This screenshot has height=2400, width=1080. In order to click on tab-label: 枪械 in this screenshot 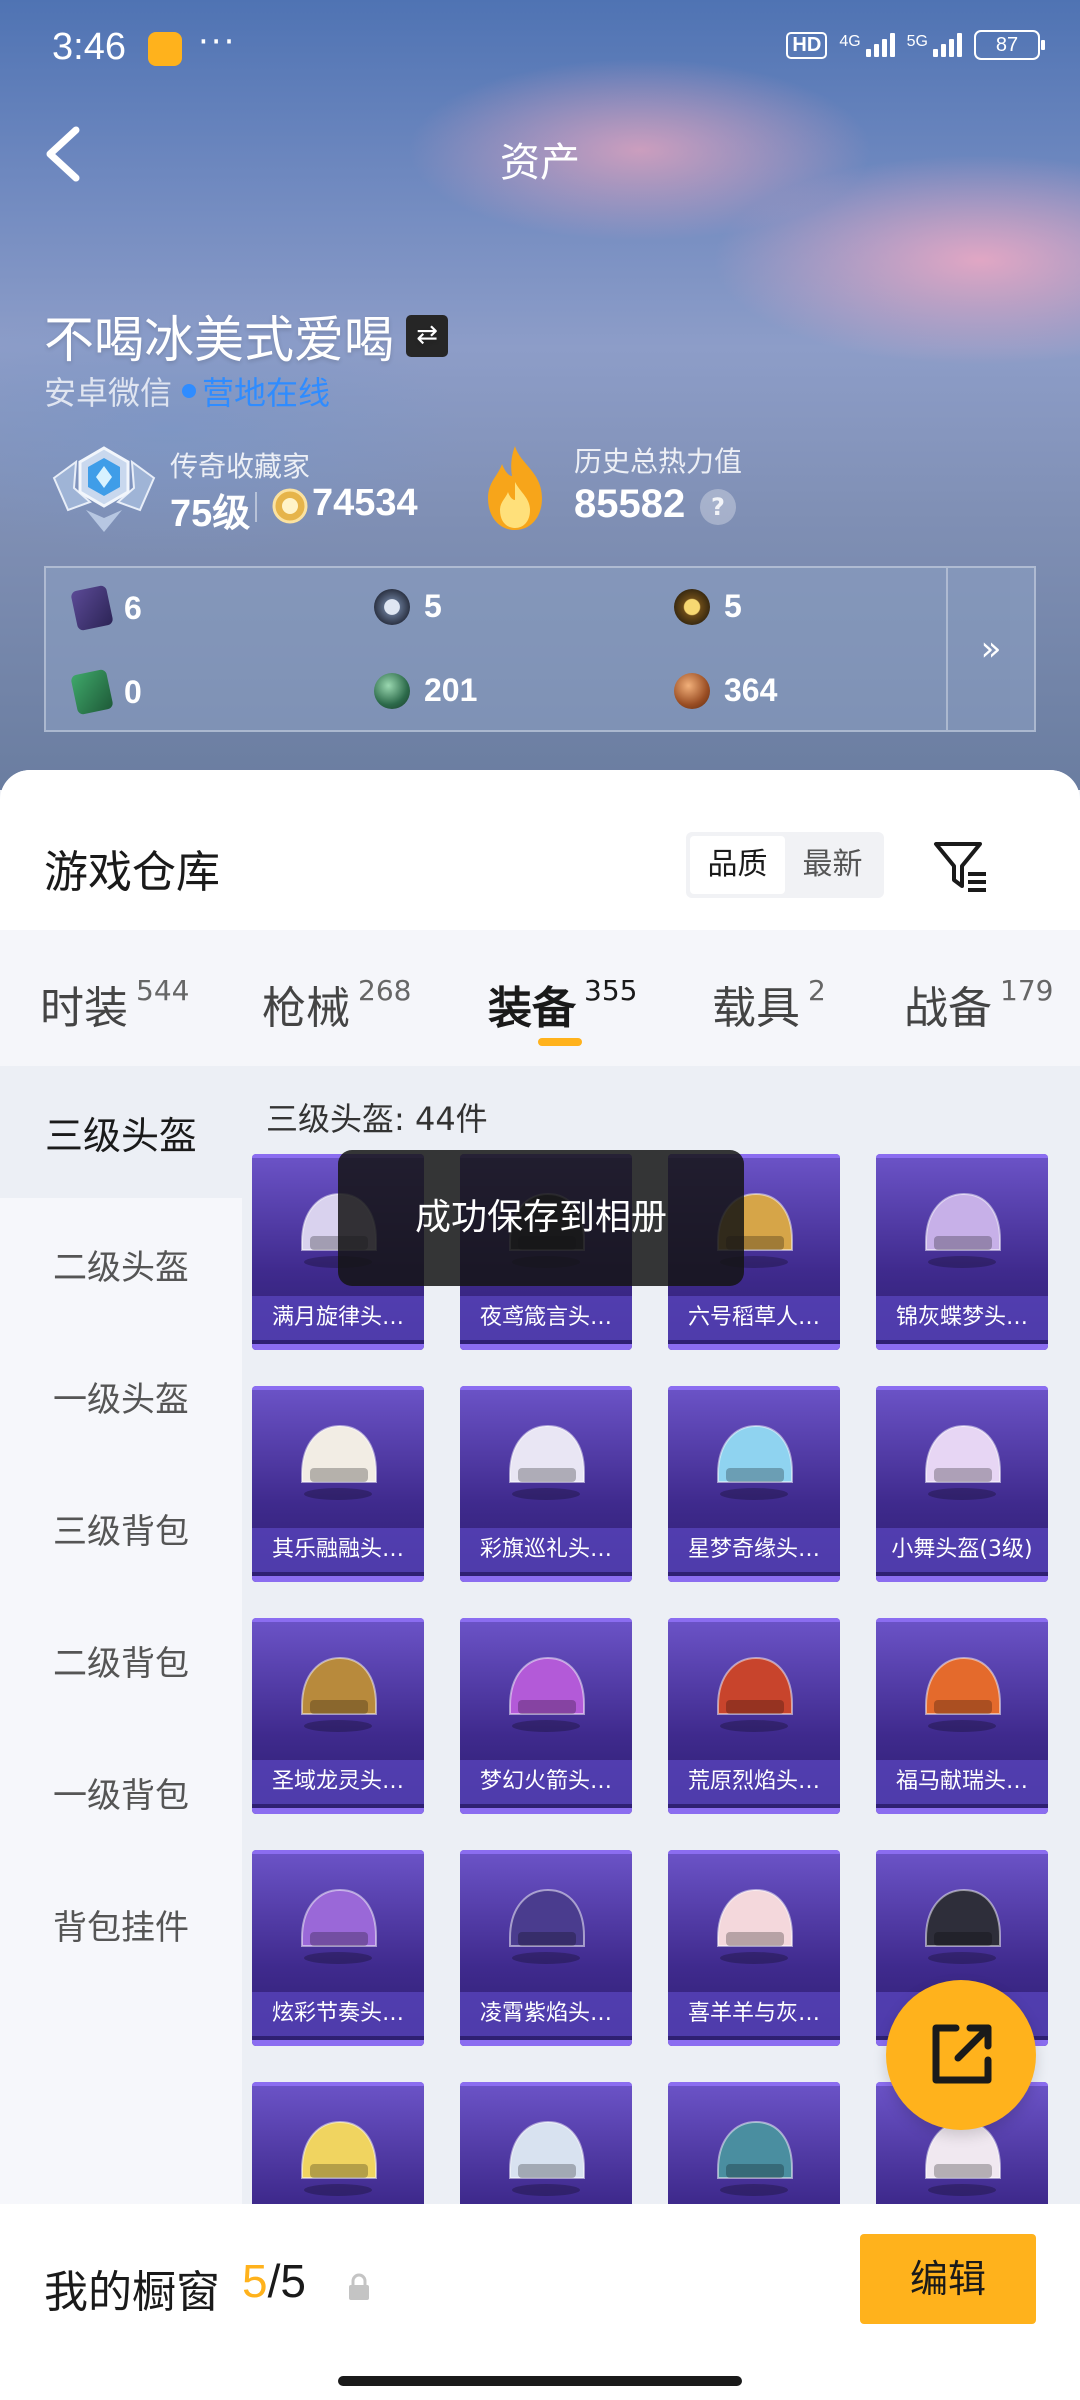, I will do `click(306, 1008)`.